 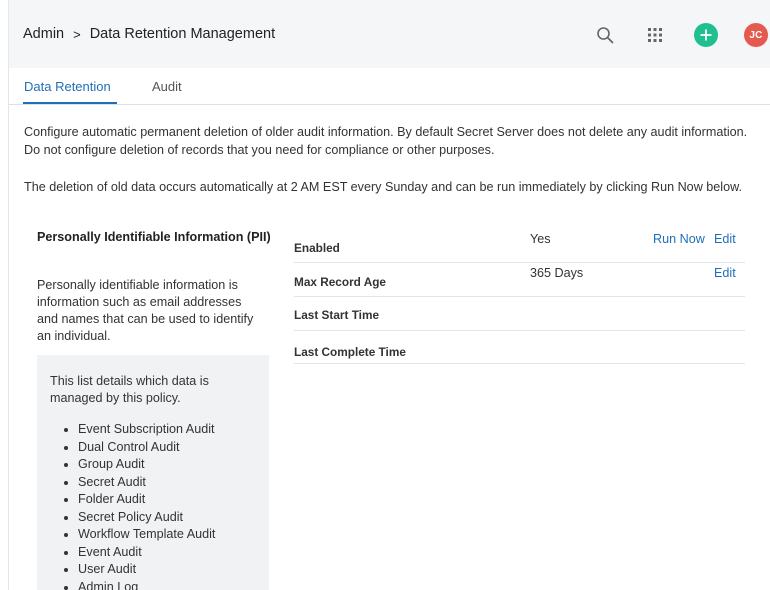 What do you see at coordinates (167, 535) in the screenshot?
I see `list-item: Workflow Template Audit` at bounding box center [167, 535].